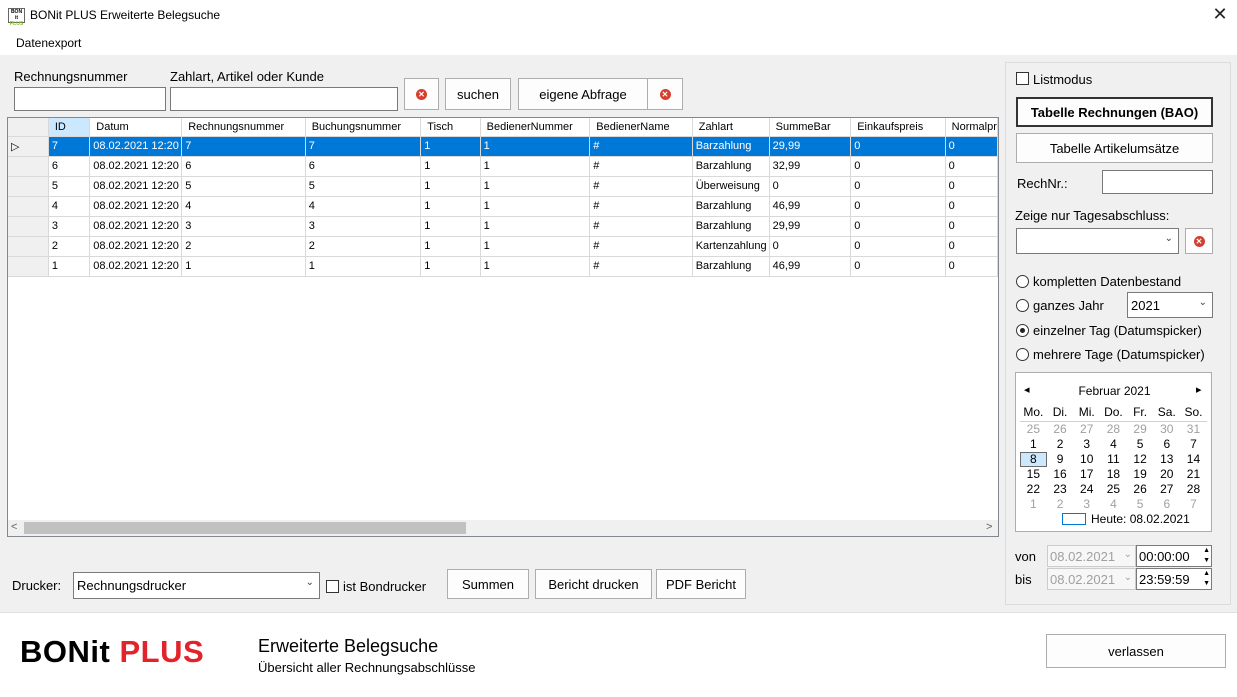 The width and height of the screenshot is (1237, 697). I want to click on calendar-day: 4, so click(1113, 504).